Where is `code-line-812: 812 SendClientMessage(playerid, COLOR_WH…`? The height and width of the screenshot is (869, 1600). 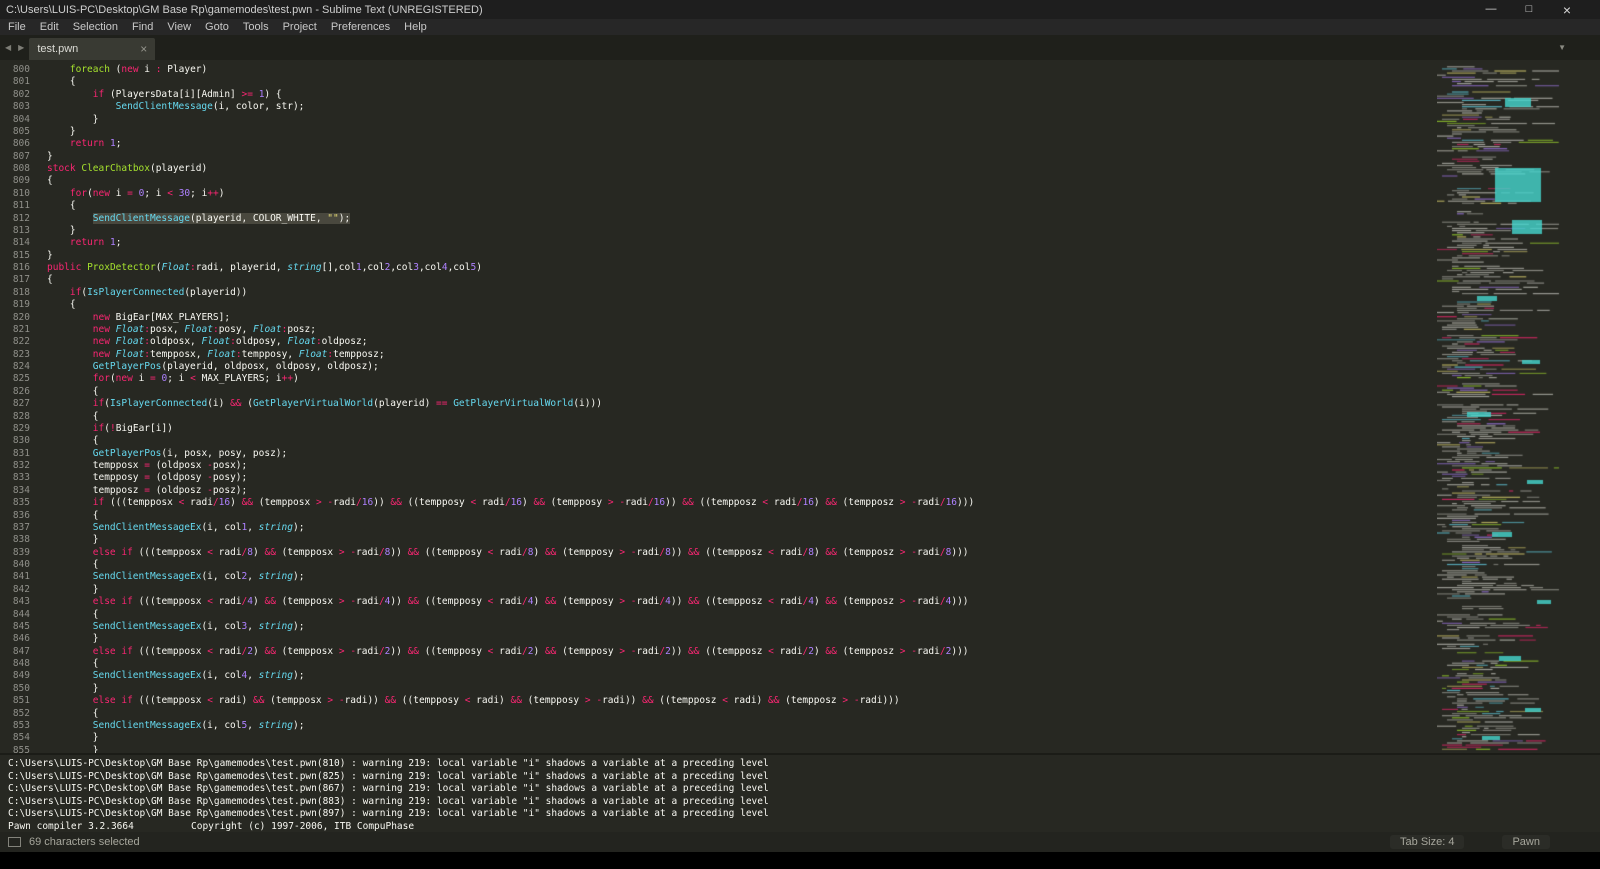
code-line-812: 812 SendClientMessage(playerid, COLOR_WH… is located at coordinates (718, 218).